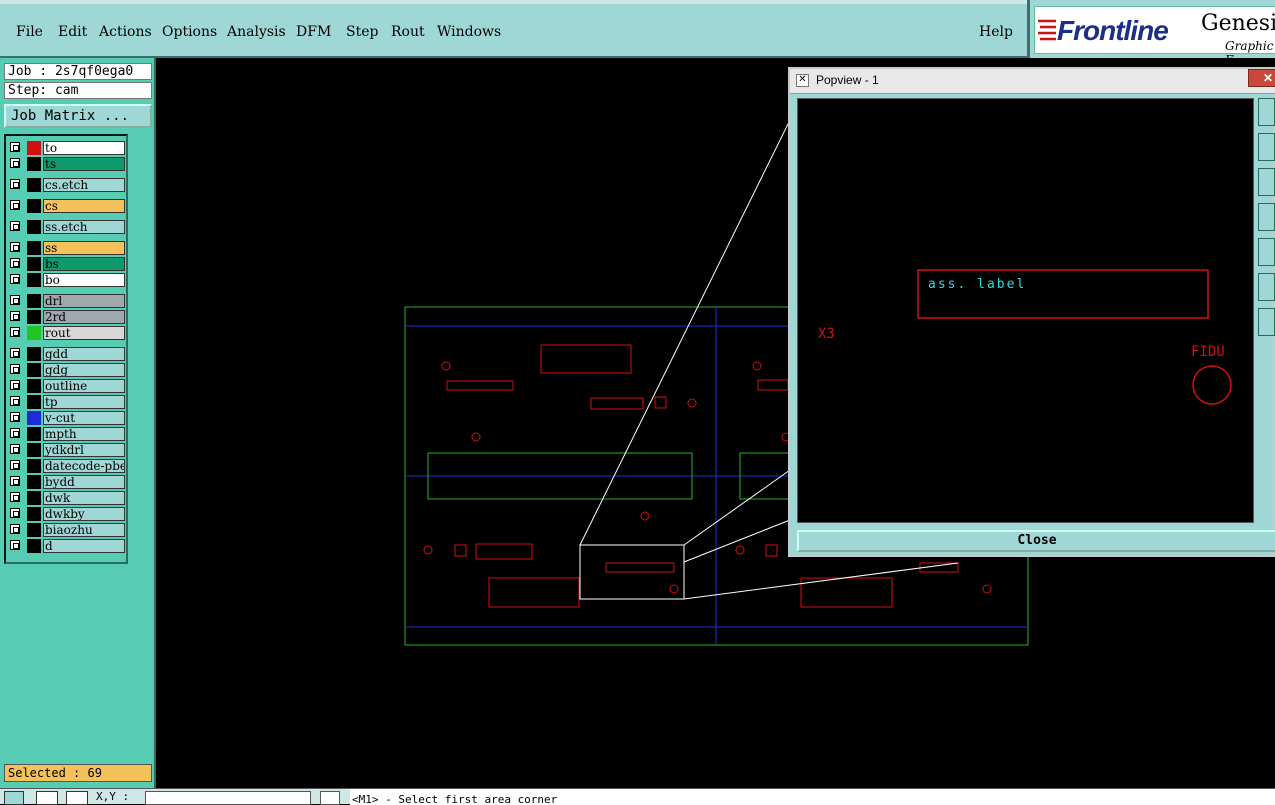  Describe the element at coordinates (47, 798) in the screenshot. I see `check-tool-icon` at that location.